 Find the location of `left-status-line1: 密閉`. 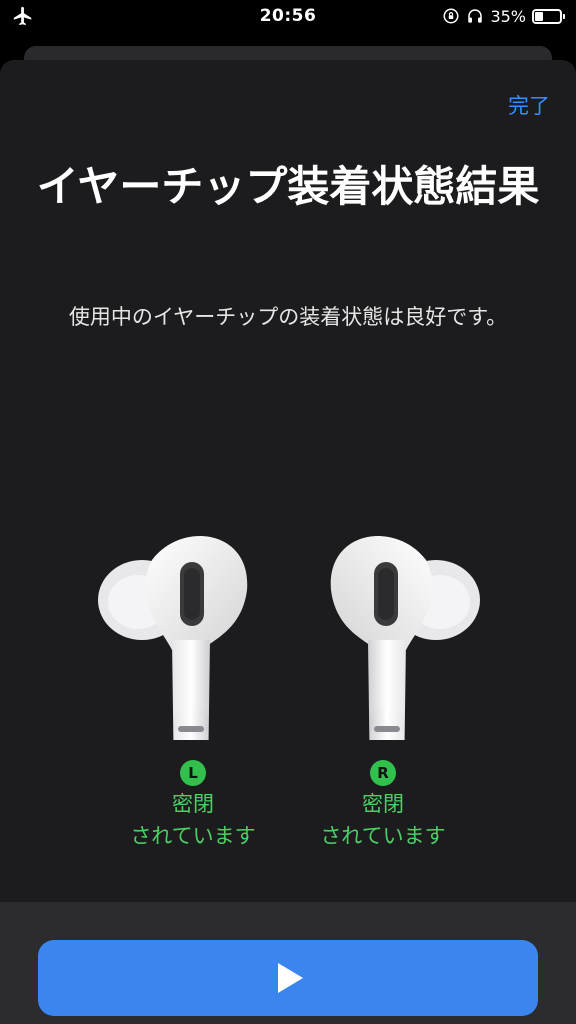

left-status-line1: 密閉 is located at coordinates (193, 804).